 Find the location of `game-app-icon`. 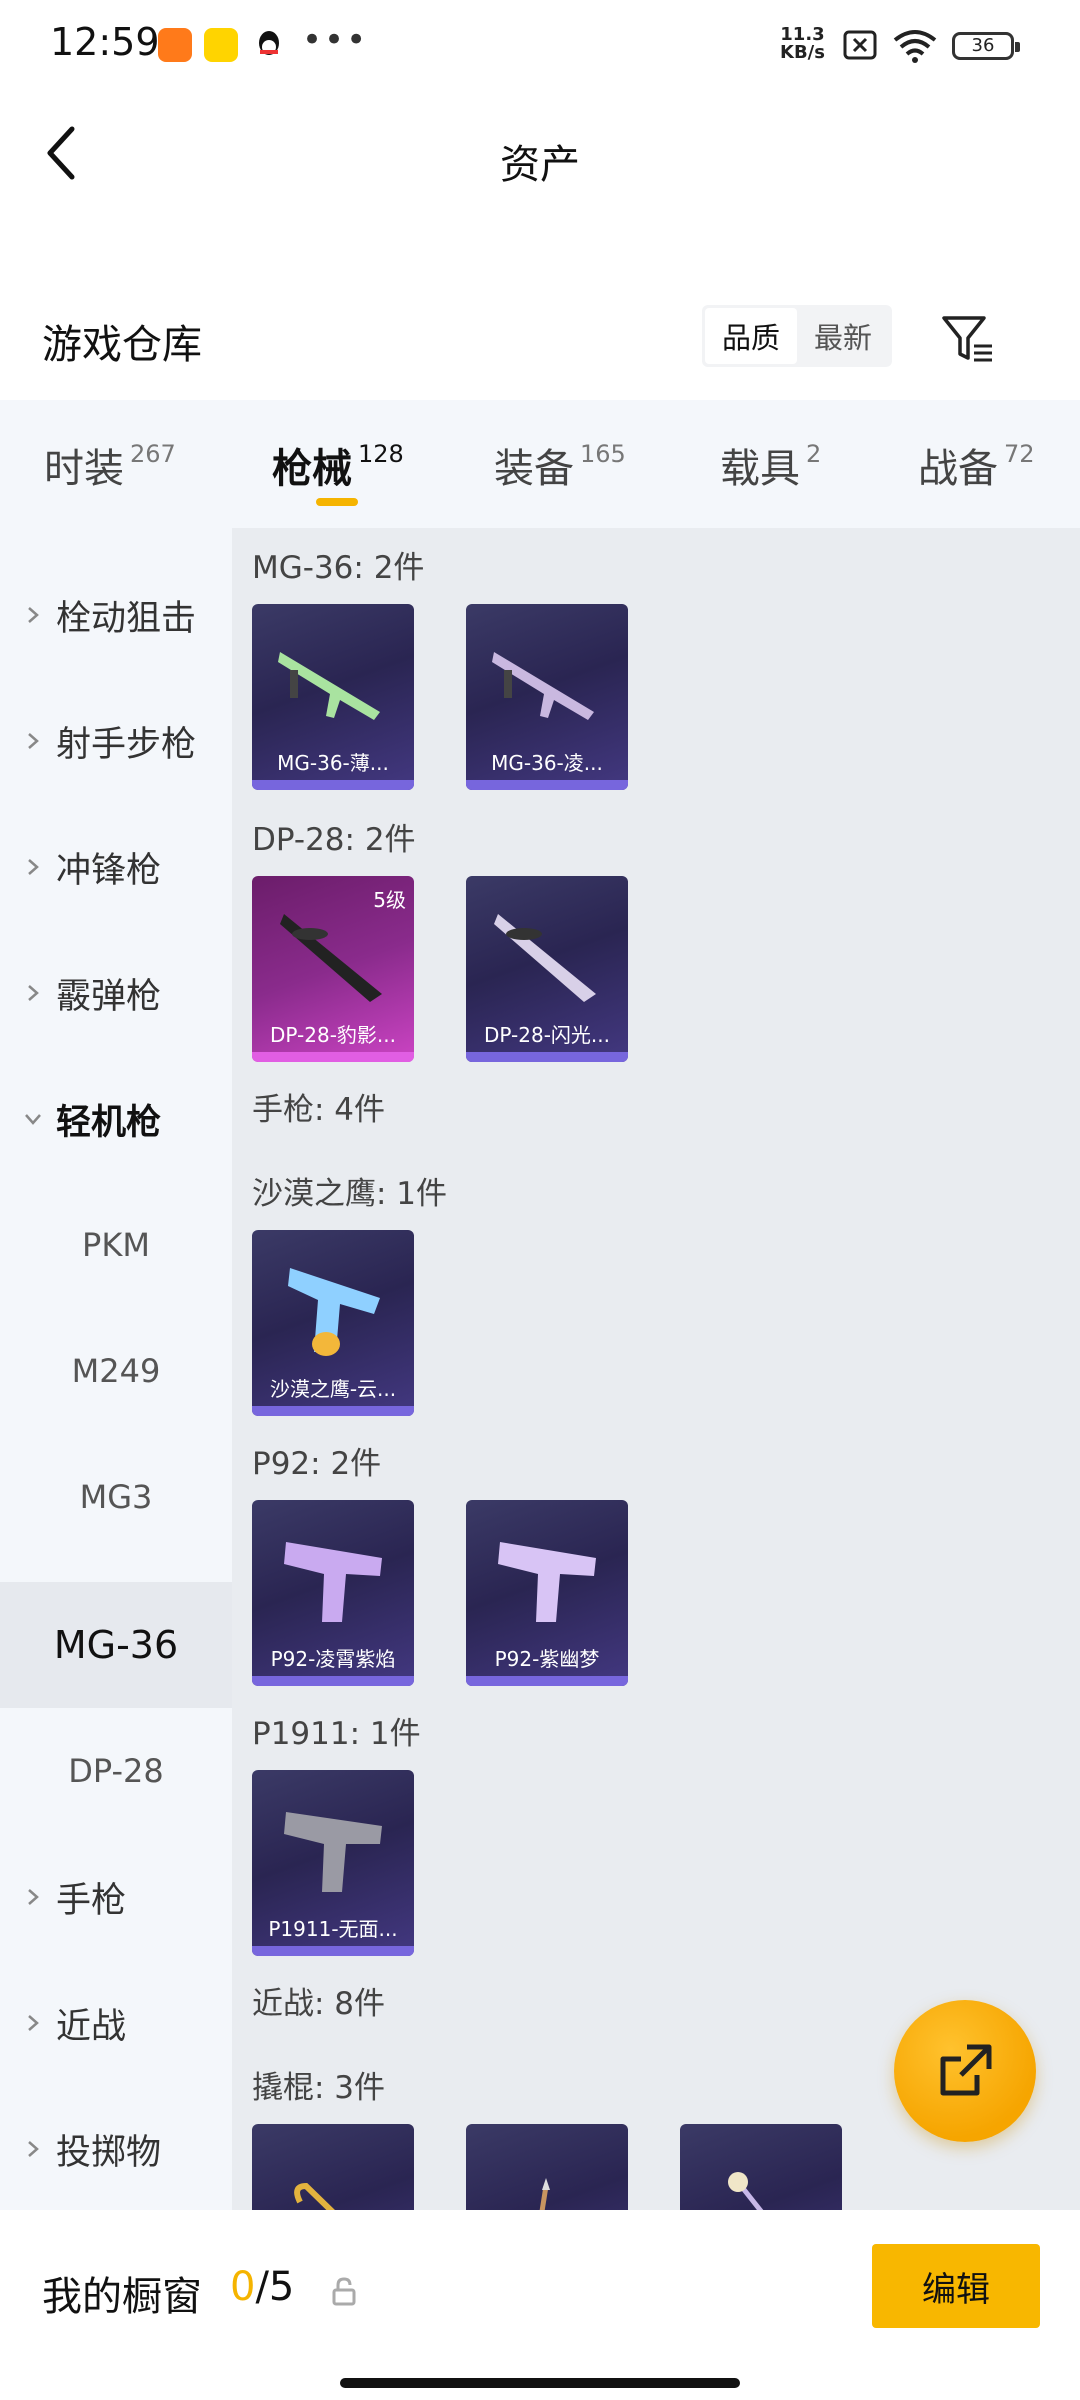

game-app-icon is located at coordinates (221, 45).